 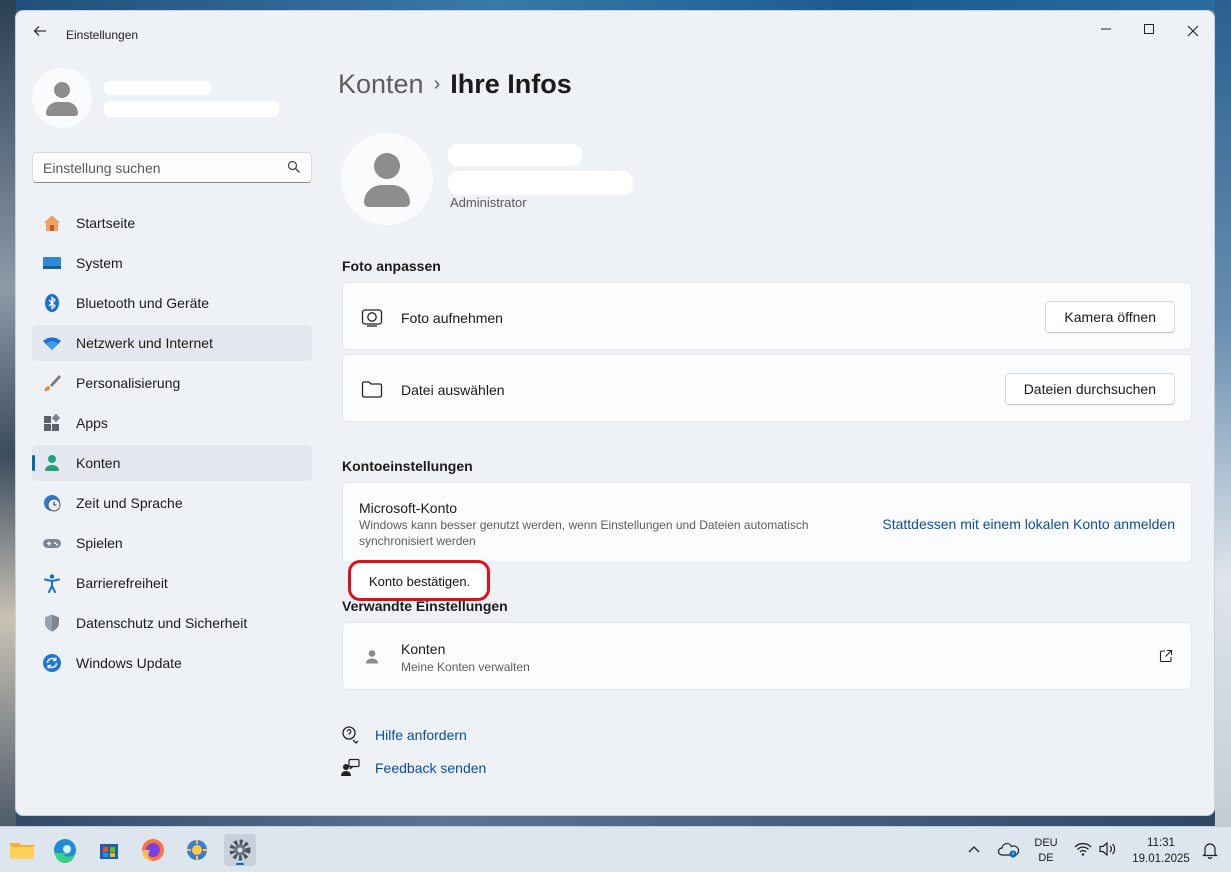 I want to click on profile-email-redacted, so click(x=191, y=109).